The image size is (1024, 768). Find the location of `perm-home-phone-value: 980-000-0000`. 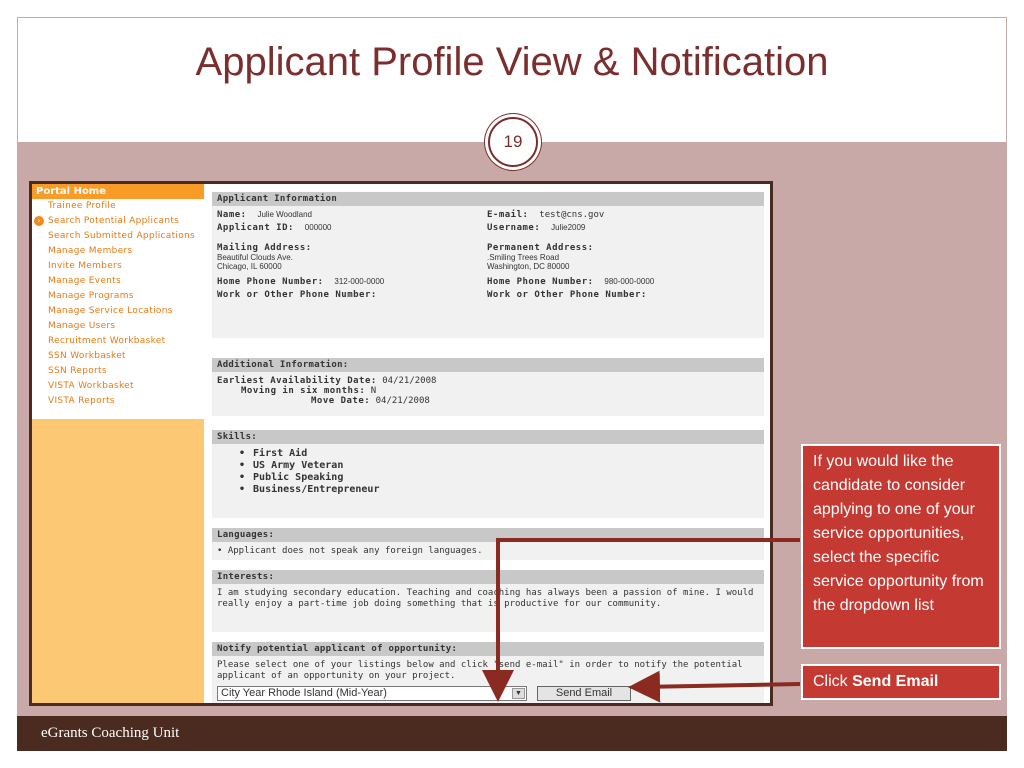

perm-home-phone-value: 980-000-0000 is located at coordinates (629, 281).